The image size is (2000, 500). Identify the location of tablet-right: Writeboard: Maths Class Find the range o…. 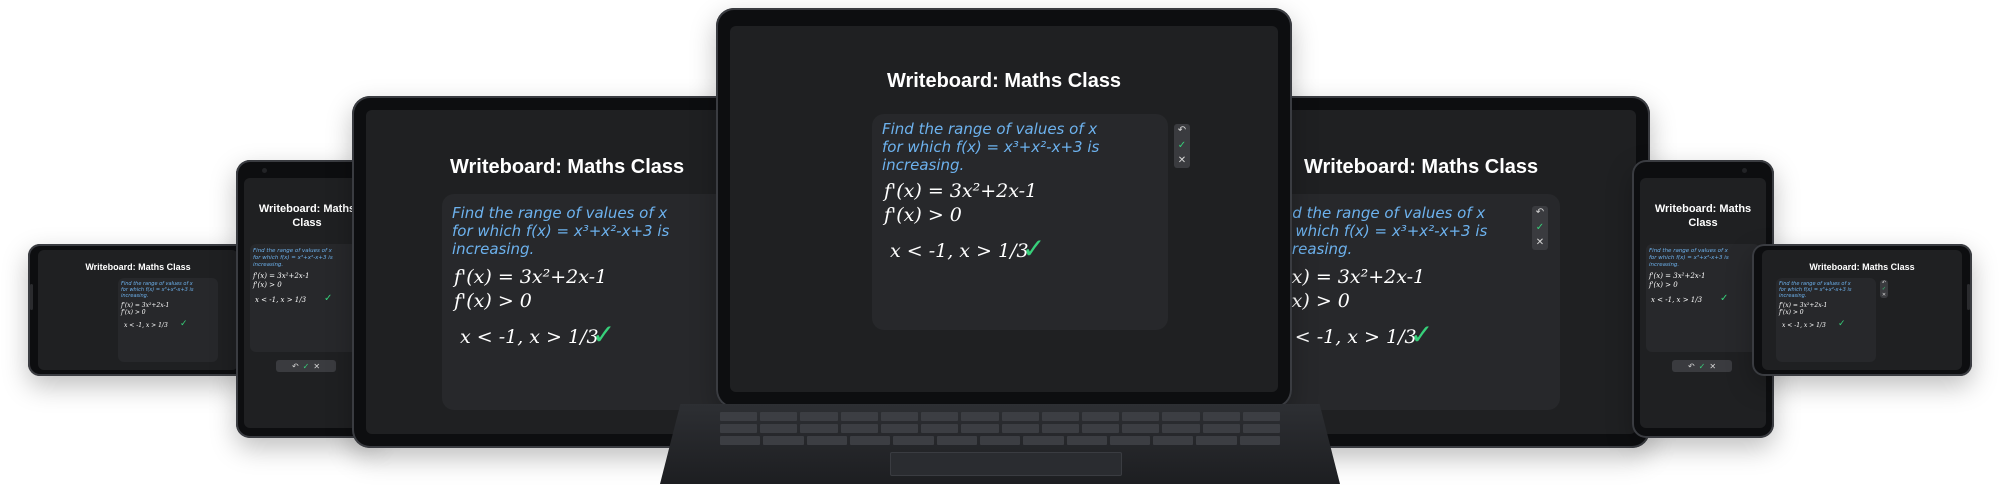
(1458, 272).